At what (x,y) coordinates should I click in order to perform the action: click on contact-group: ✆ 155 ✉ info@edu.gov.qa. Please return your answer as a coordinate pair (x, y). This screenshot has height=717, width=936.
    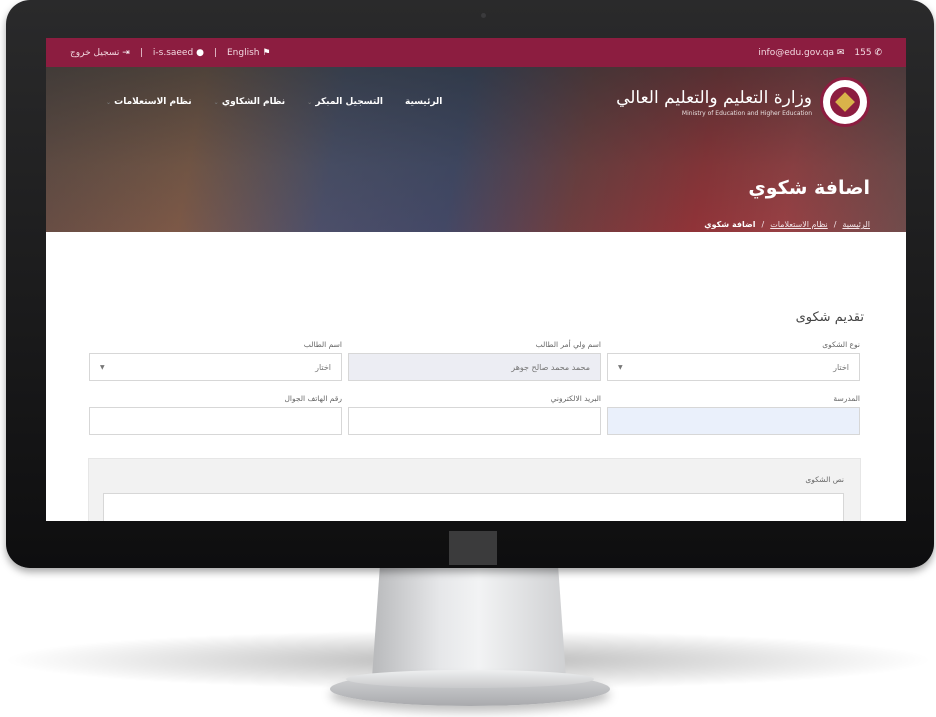
    Looking at the image, I should click on (820, 53).